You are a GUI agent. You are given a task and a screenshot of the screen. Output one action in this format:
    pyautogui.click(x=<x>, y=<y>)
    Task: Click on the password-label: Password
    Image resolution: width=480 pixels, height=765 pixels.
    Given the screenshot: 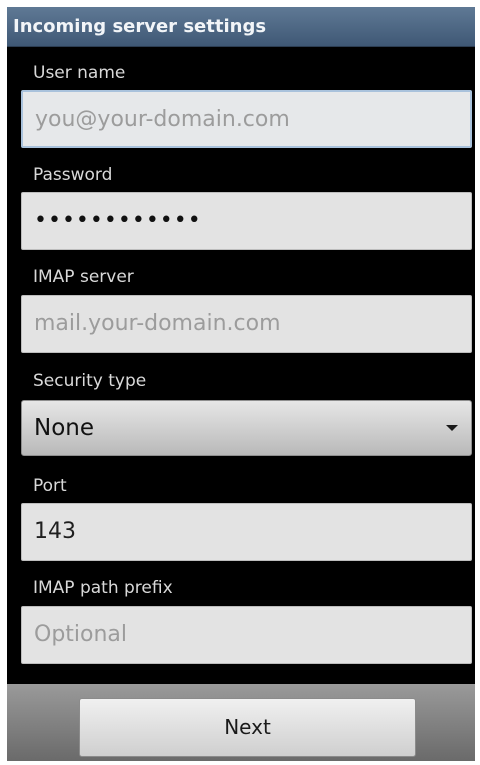 What is the action you would take?
    pyautogui.click(x=73, y=175)
    